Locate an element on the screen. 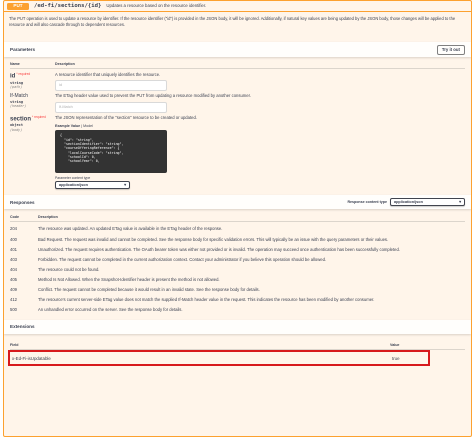 The image size is (475, 439). param-location: (body) is located at coordinates (16, 129).